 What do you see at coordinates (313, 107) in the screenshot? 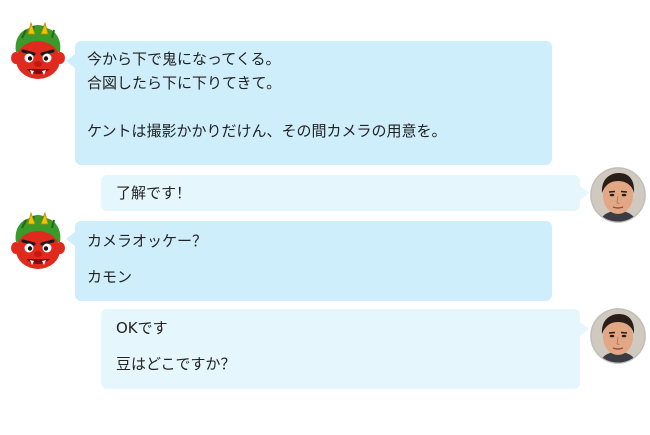
I see `message-line` at bounding box center [313, 107].